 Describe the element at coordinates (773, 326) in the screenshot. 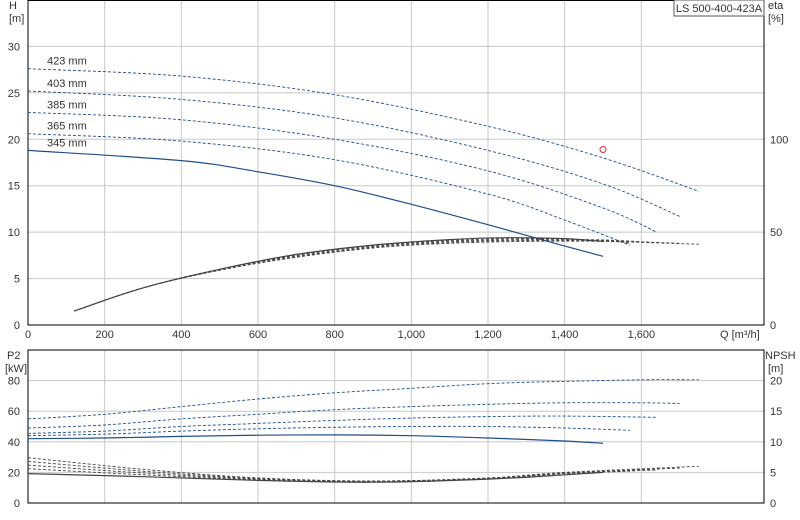

I see `upper-y-right-tick-0: 0` at that location.